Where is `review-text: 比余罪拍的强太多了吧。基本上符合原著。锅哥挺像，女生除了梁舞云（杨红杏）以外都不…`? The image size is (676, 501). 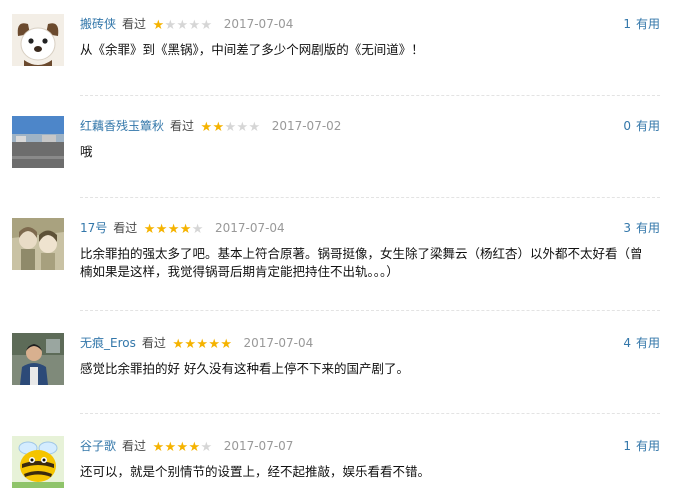 review-text: 比余罪拍的强太多了吧。基本上符合原著。锅哥挺像，女生除了梁舞云（杨红杏）以外都不… is located at coordinates (361, 262).